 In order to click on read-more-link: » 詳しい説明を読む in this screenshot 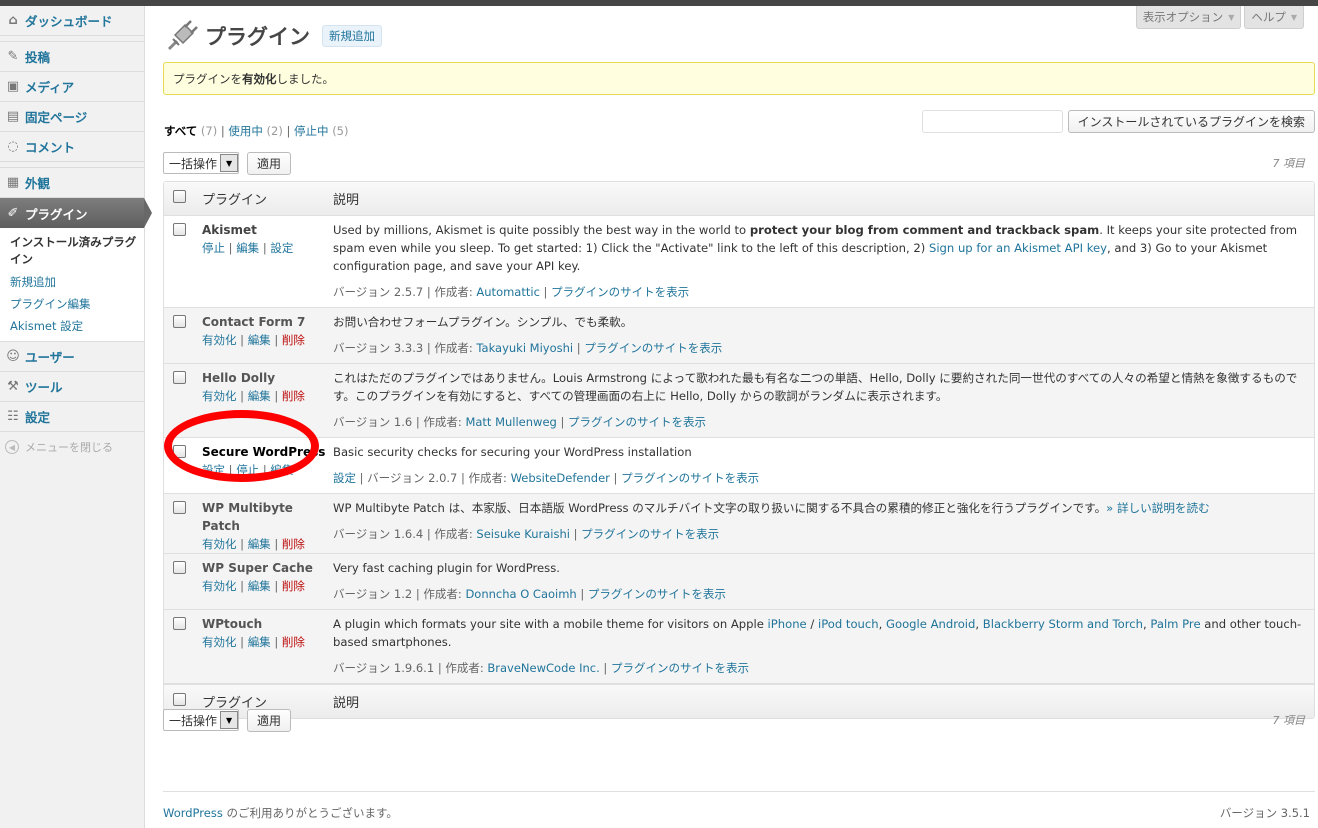, I will do `click(1158, 508)`.